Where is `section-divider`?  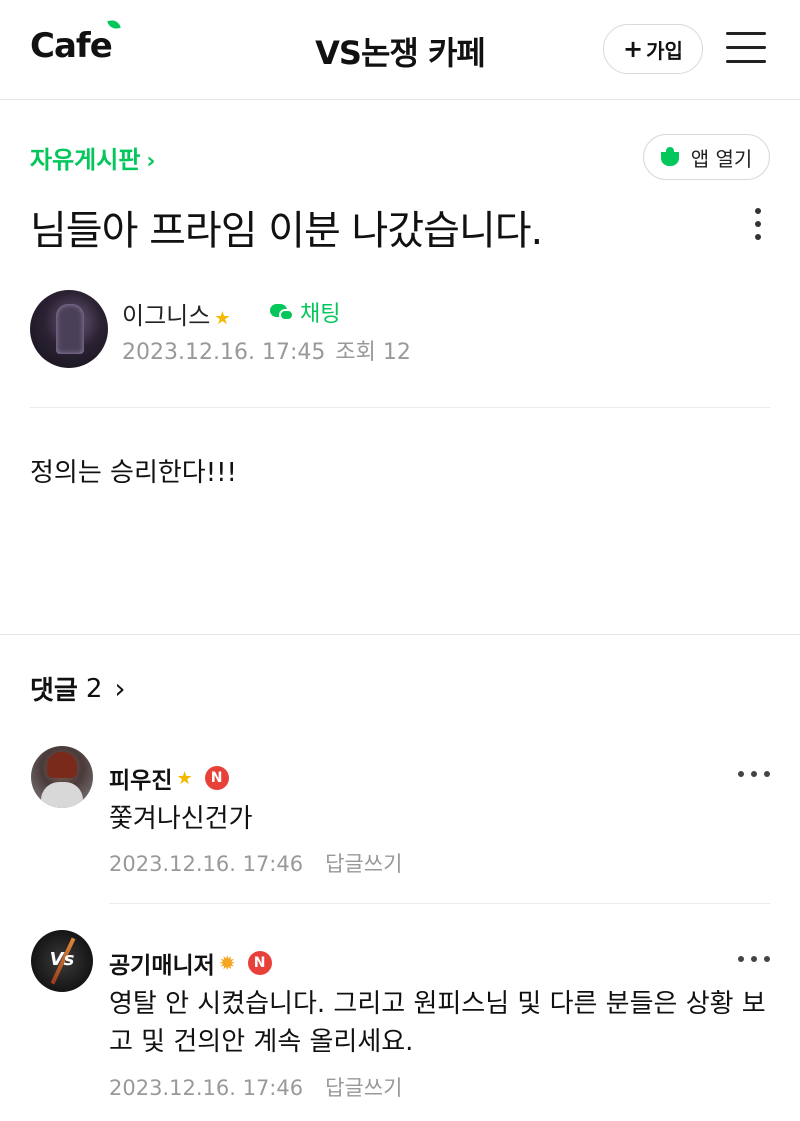 section-divider is located at coordinates (400, 634).